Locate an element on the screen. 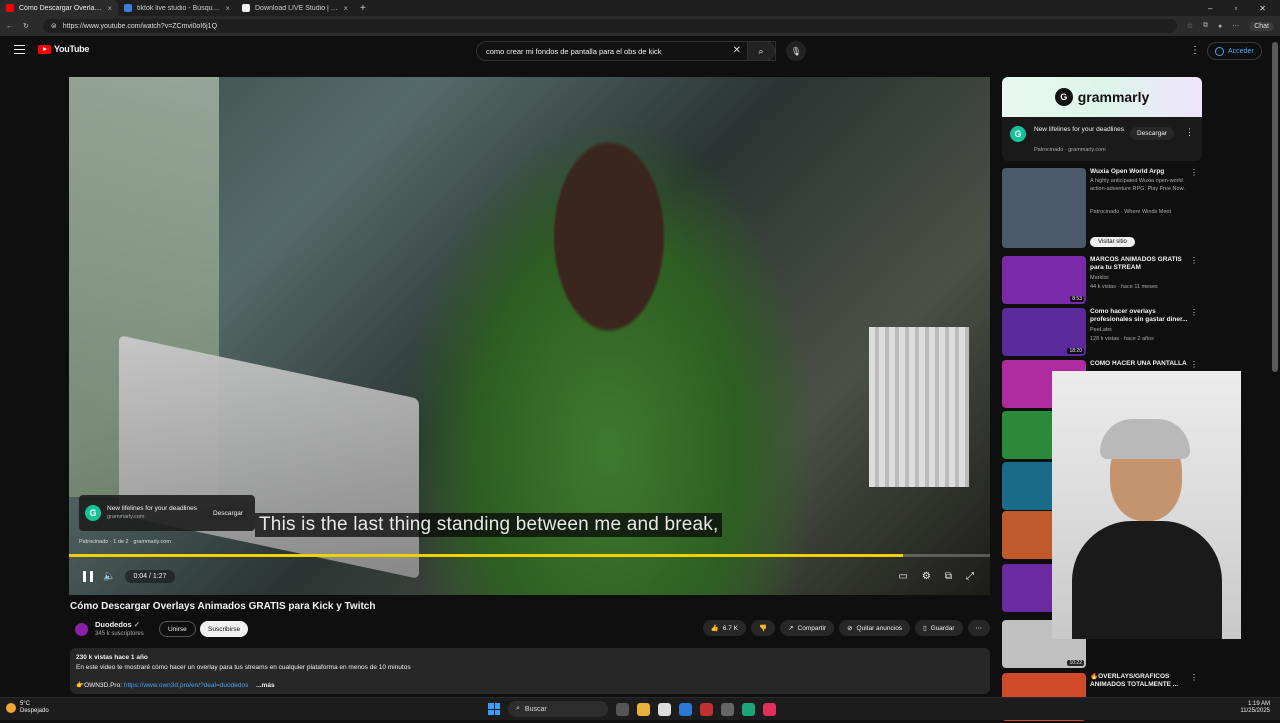  dislike-button: 👎 is located at coordinates (763, 628).